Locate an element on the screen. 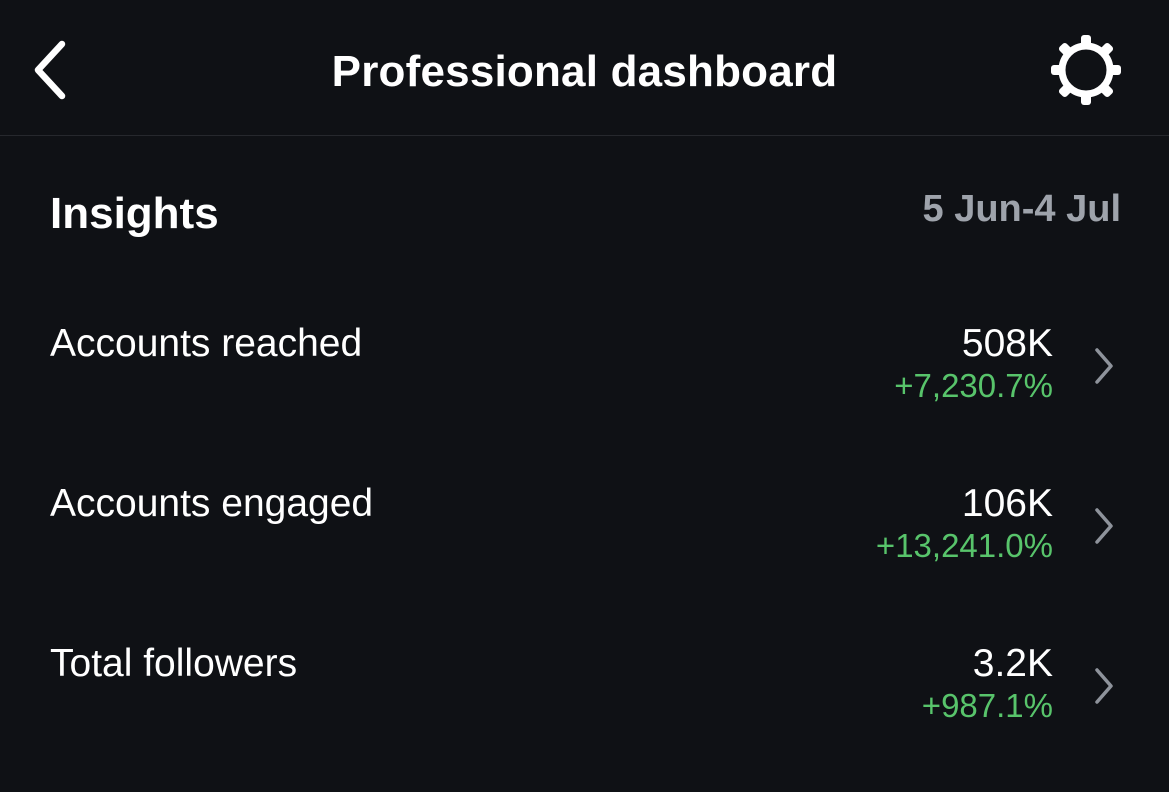 The height and width of the screenshot is (792, 1169). insights-title: Insights is located at coordinates (134, 213).